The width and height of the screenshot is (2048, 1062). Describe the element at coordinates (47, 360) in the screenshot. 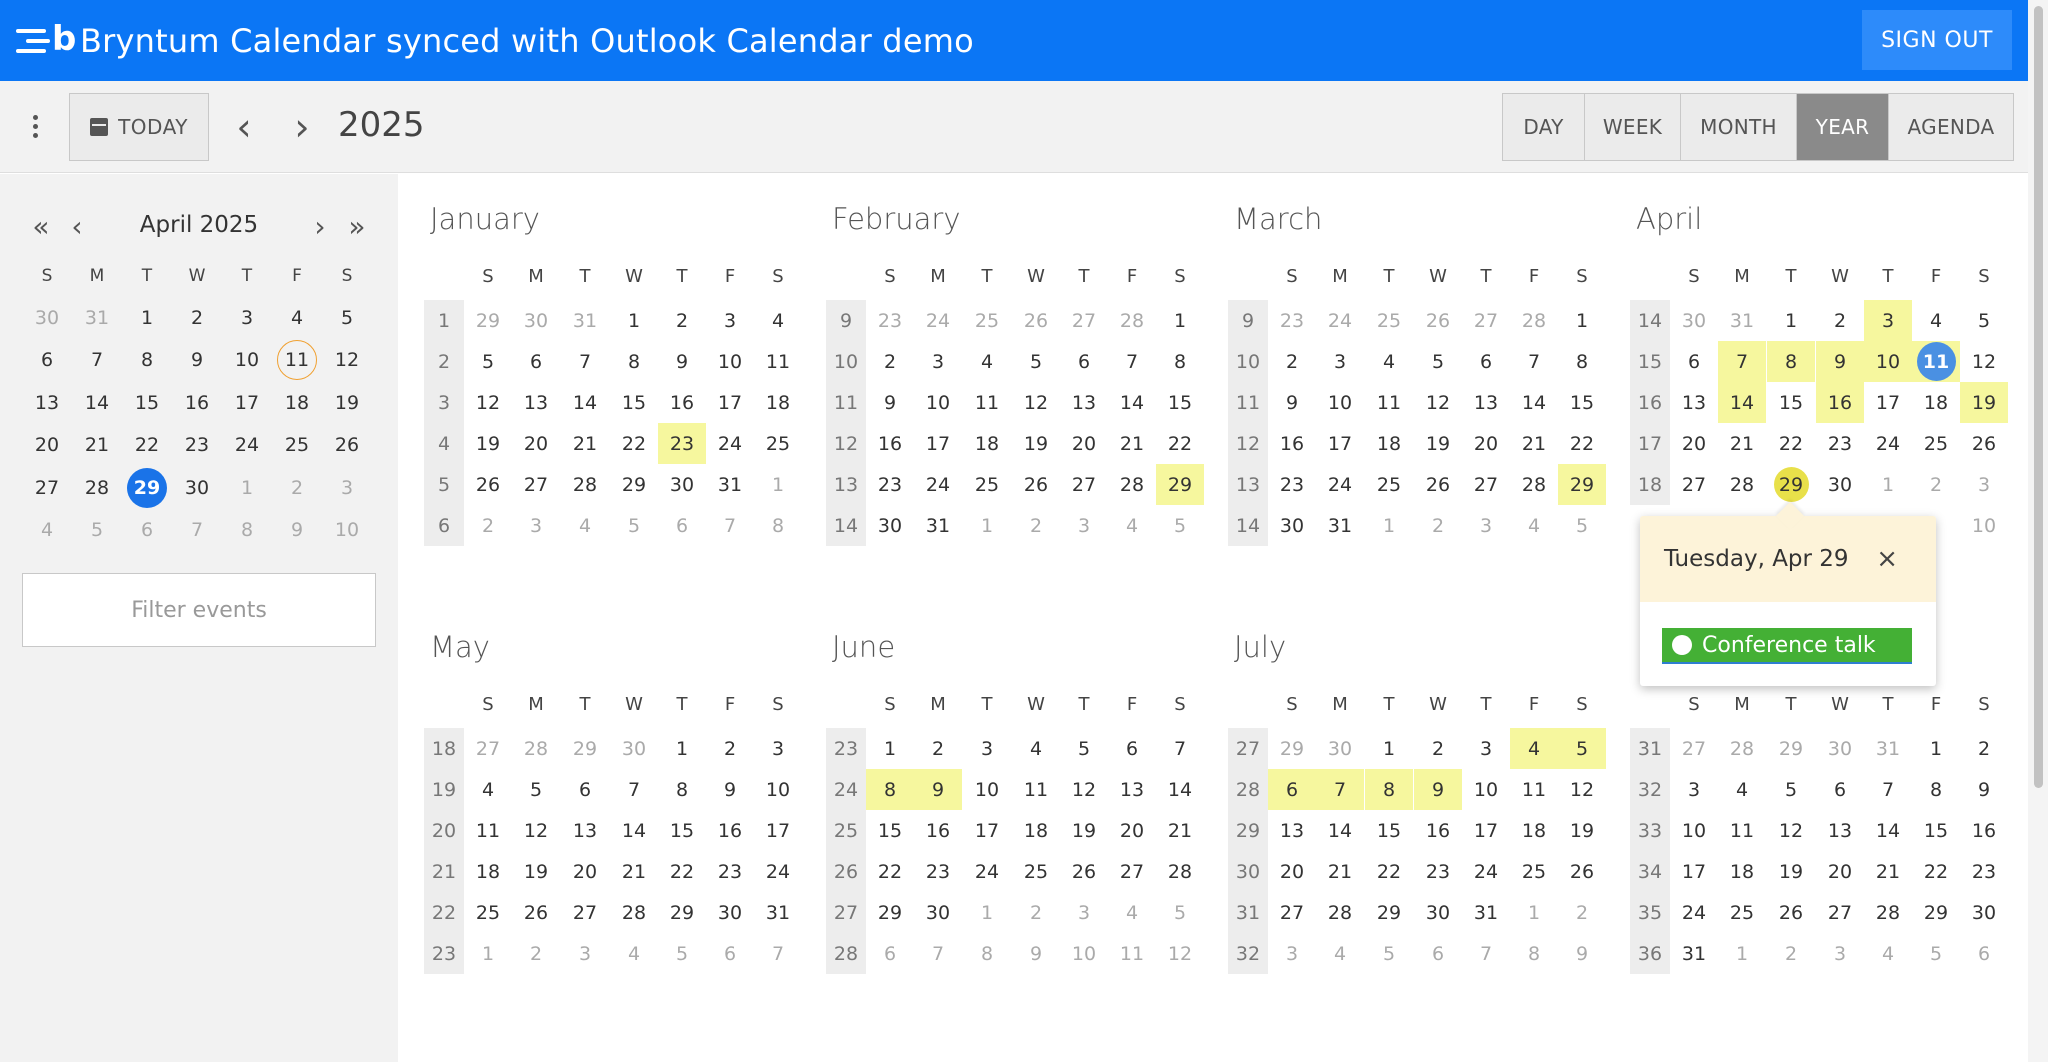

I see `mini-calendar-day: 6` at that location.